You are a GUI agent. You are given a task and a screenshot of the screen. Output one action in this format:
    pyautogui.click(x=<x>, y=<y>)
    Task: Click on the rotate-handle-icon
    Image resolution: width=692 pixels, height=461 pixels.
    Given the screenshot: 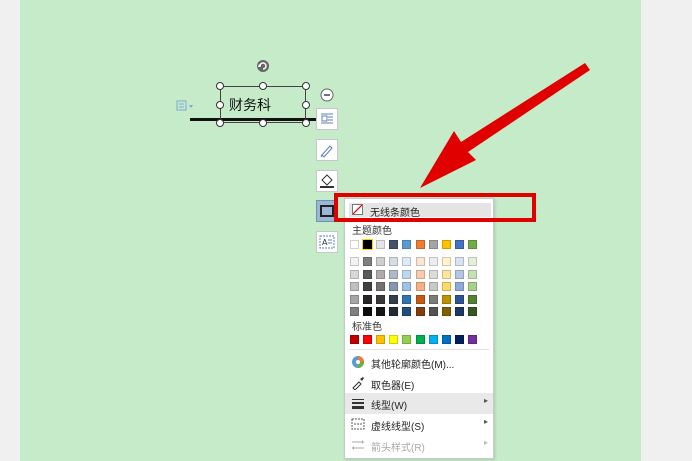 What is the action you would take?
    pyautogui.click(x=263, y=66)
    